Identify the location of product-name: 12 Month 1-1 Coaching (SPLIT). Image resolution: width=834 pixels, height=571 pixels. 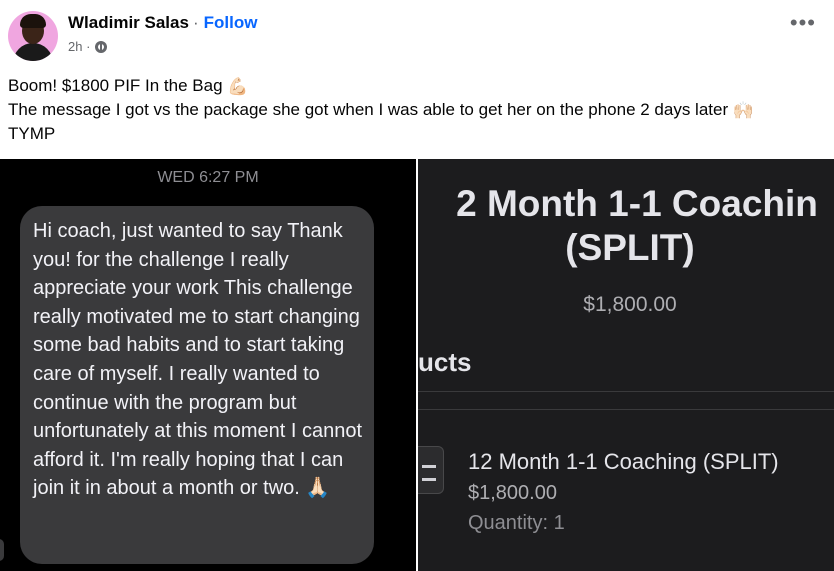
(623, 461).